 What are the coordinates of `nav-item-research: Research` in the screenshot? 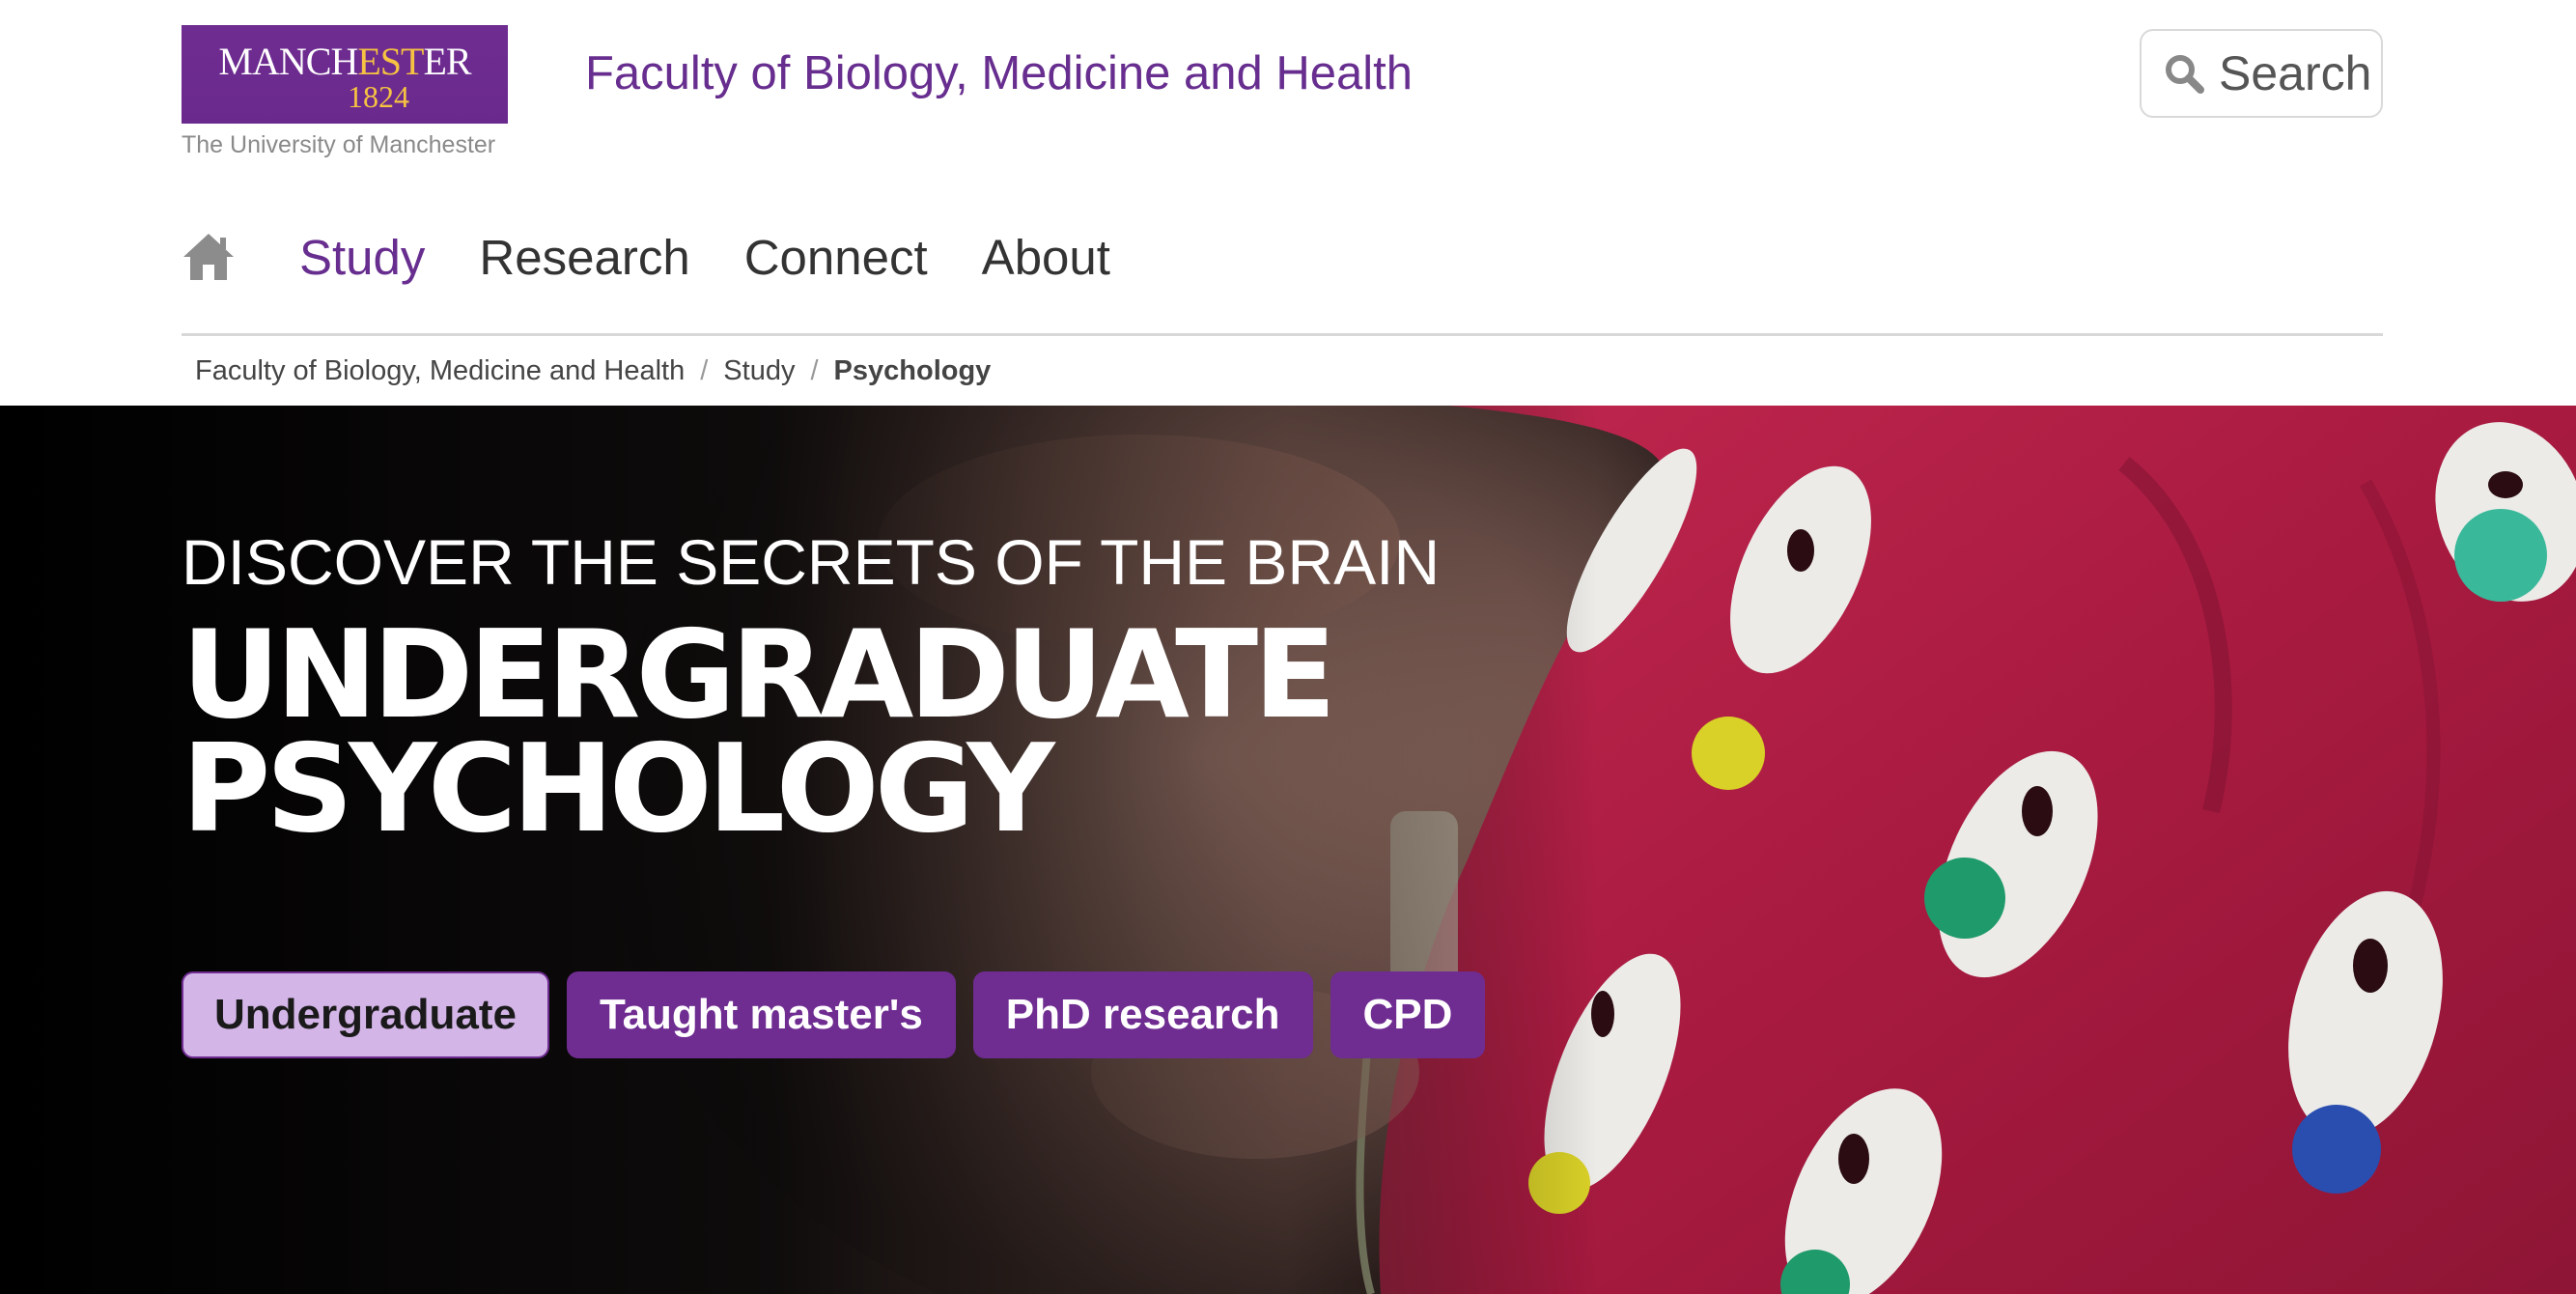 It's located at (584, 257).